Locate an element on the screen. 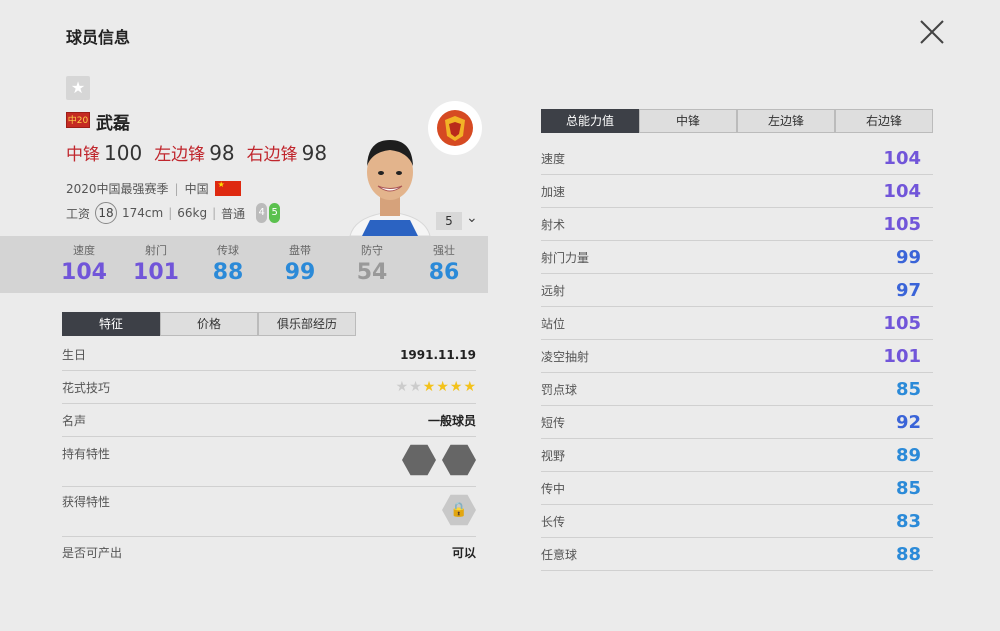 Image resolution: width=1000 pixels, height=631 pixels. info-row-produce: 是否可产出 可以 is located at coordinates (269, 552).